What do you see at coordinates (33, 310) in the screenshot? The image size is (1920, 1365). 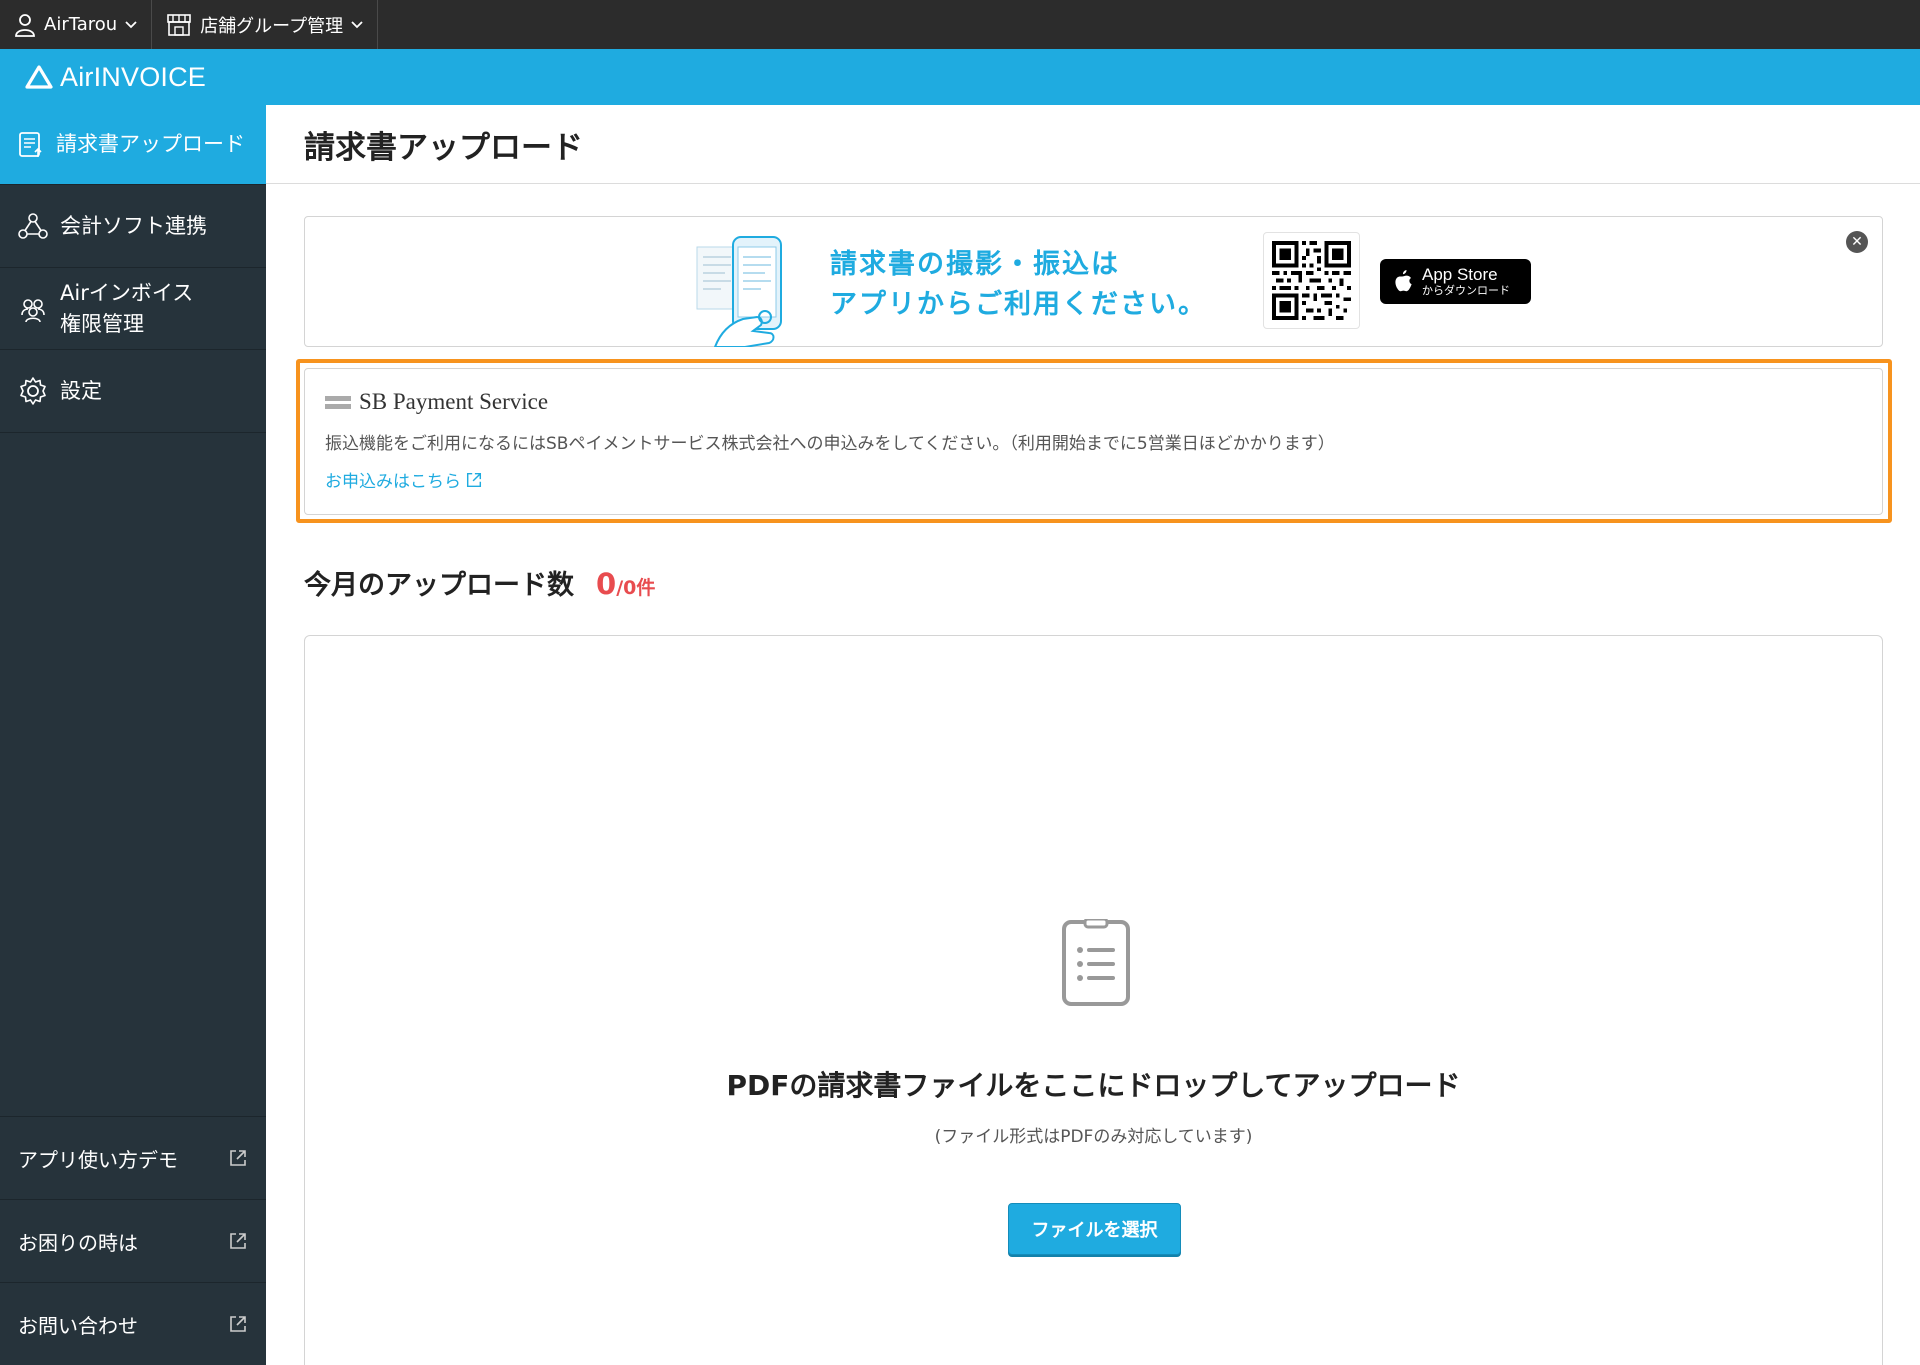 I see `users-icon` at bounding box center [33, 310].